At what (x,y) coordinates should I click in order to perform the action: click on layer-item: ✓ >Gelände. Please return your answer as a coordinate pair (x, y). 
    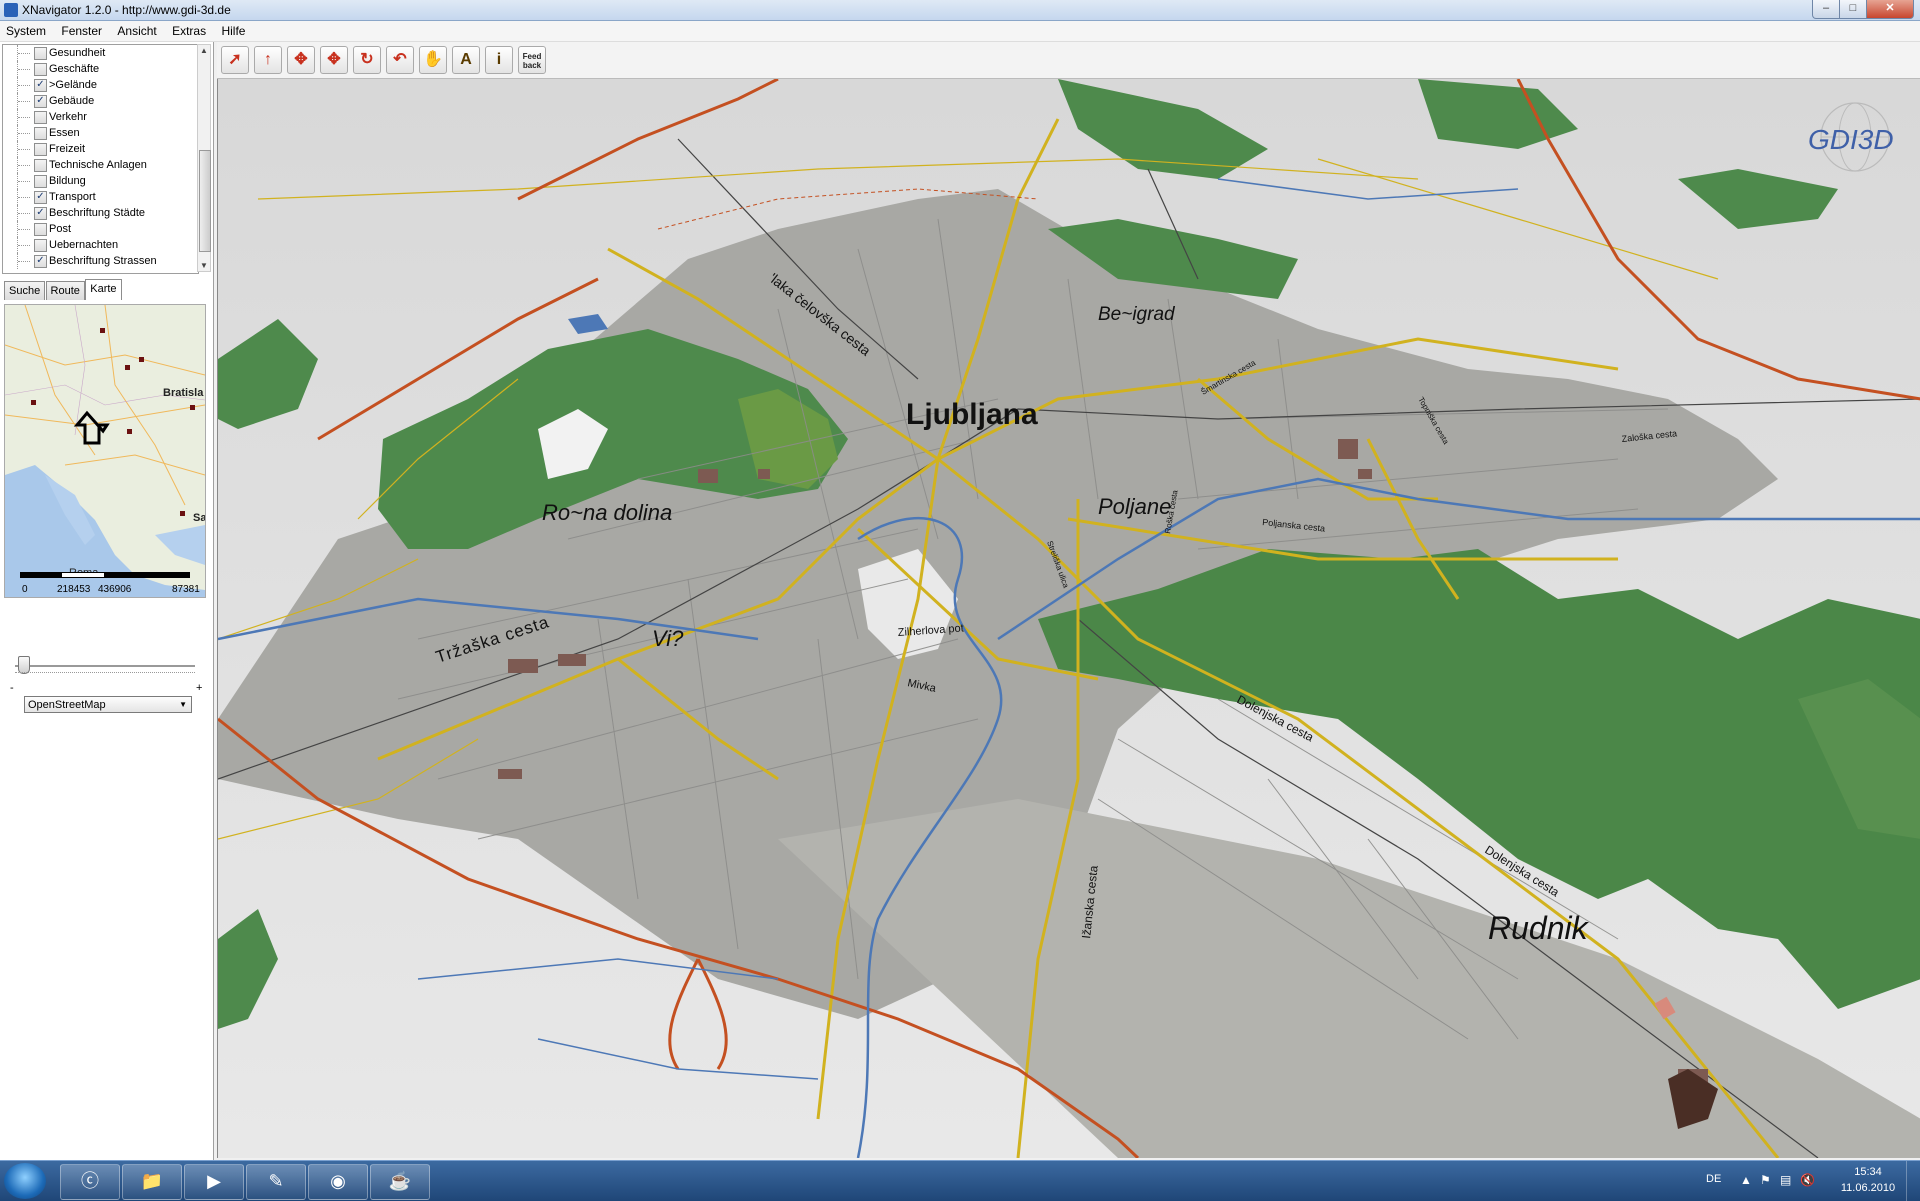
    Looking at the image, I should click on (100, 85).